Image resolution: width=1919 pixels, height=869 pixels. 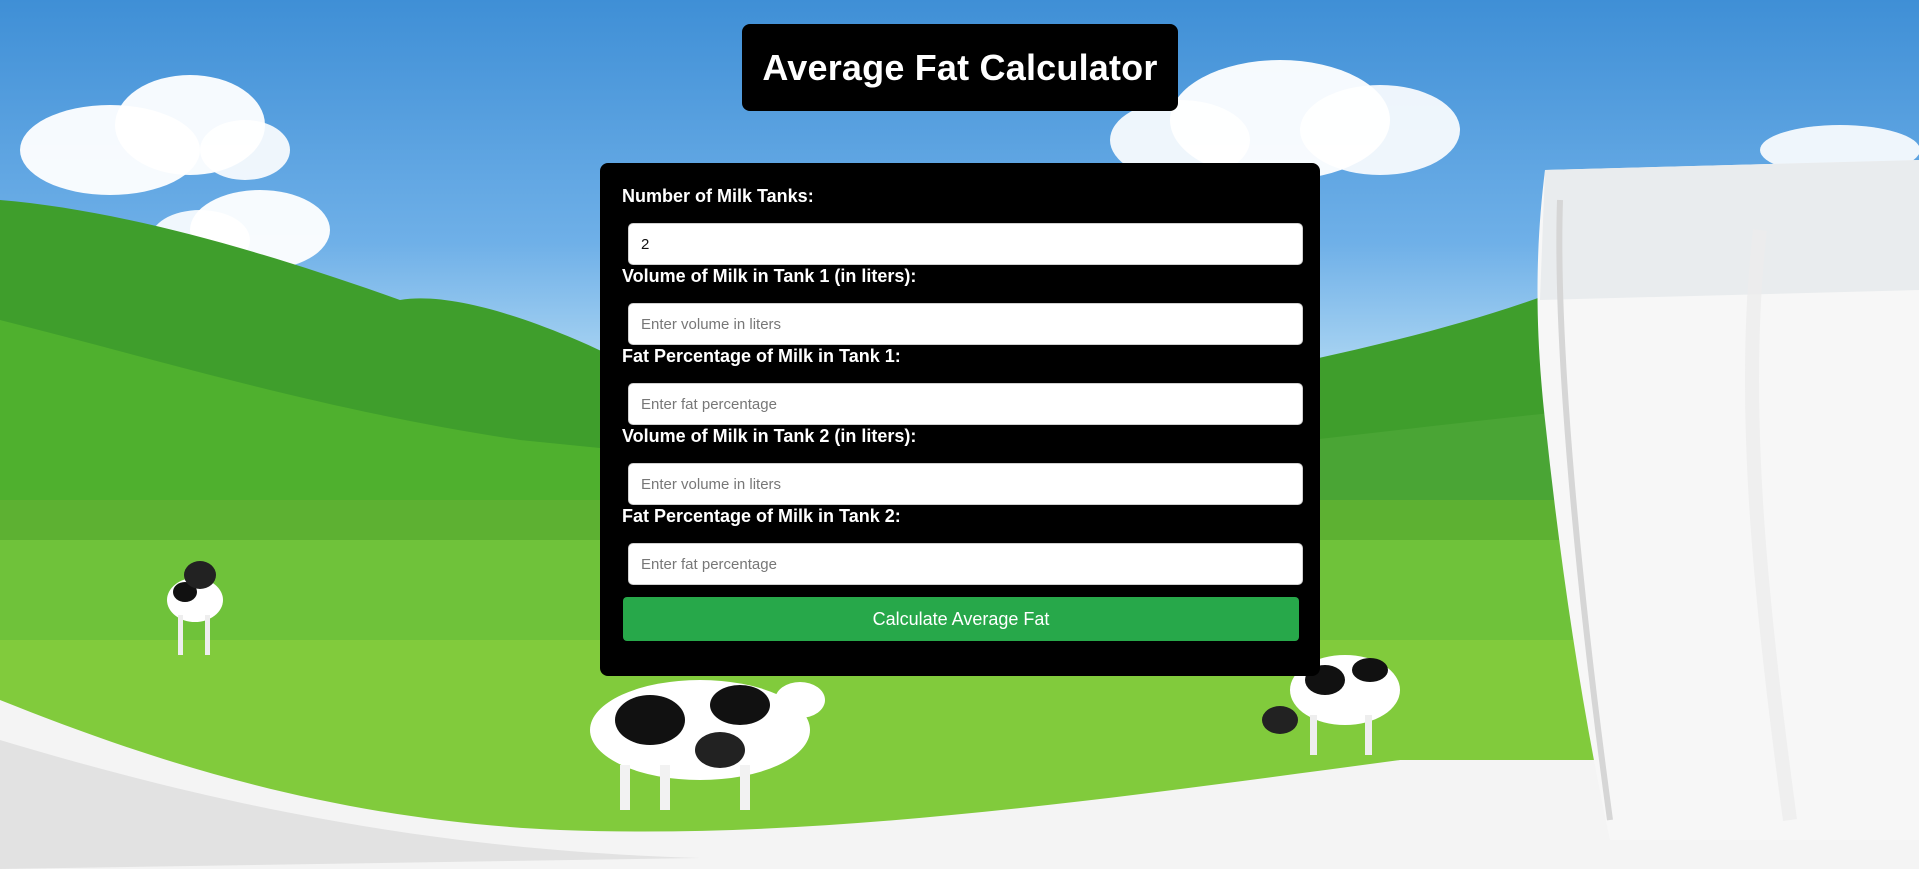 I want to click on calculate-average-fat-button: Calculate Average Fat, so click(x=961, y=619).